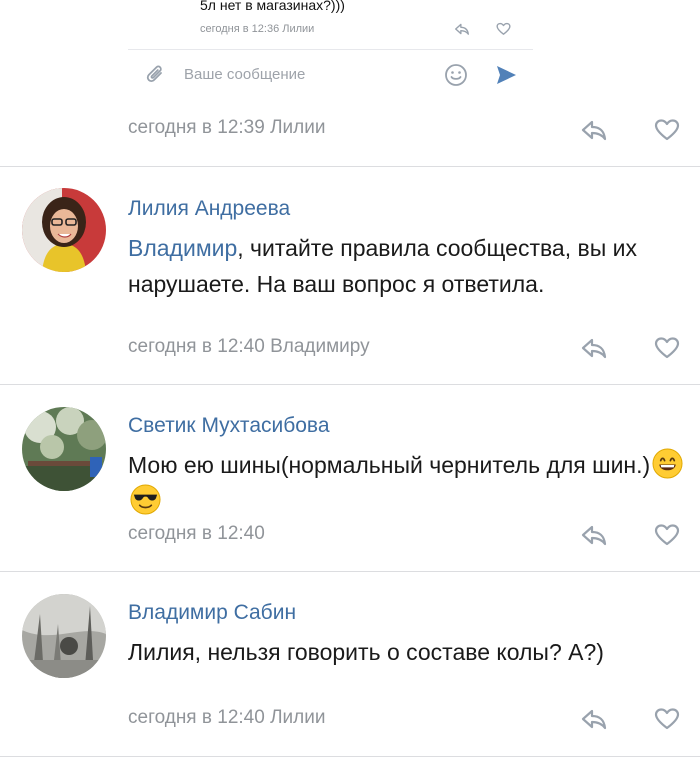  What do you see at coordinates (156, 75) in the screenshot?
I see `paperclip-icon` at bounding box center [156, 75].